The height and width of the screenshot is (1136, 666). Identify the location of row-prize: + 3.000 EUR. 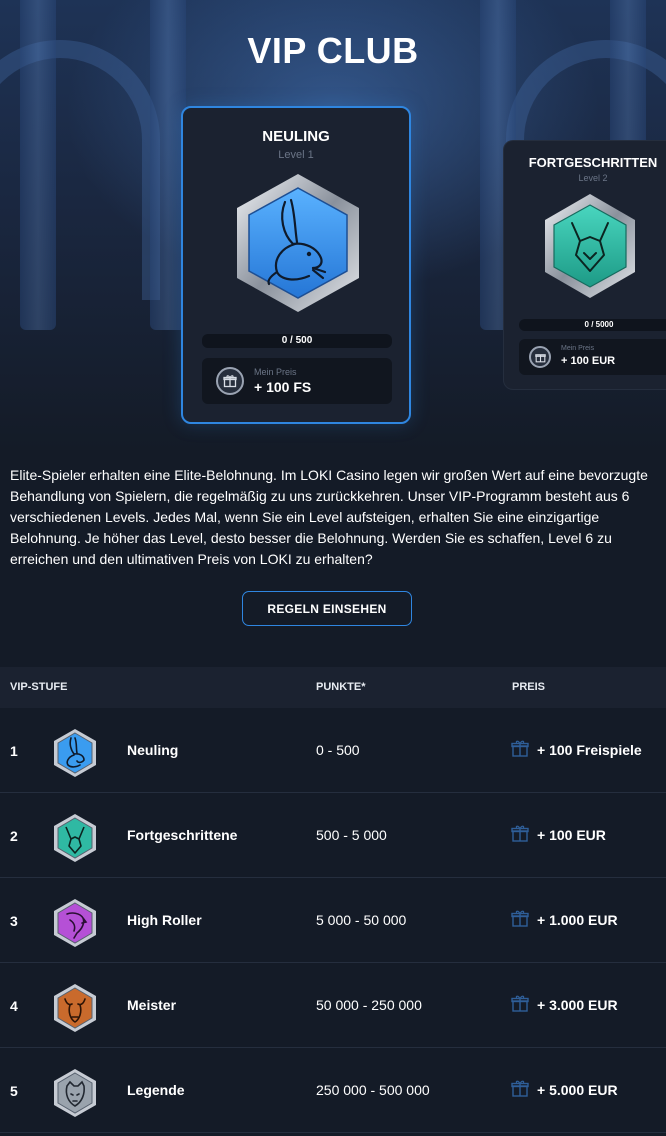
(577, 1005).